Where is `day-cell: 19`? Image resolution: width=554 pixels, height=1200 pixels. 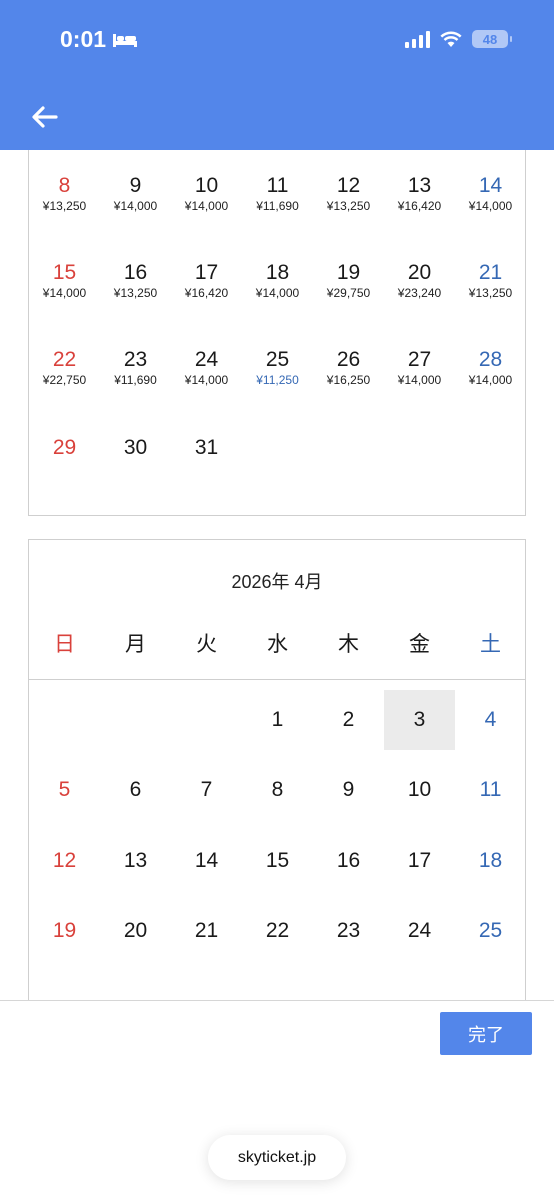
day-cell: 19 is located at coordinates (64, 931).